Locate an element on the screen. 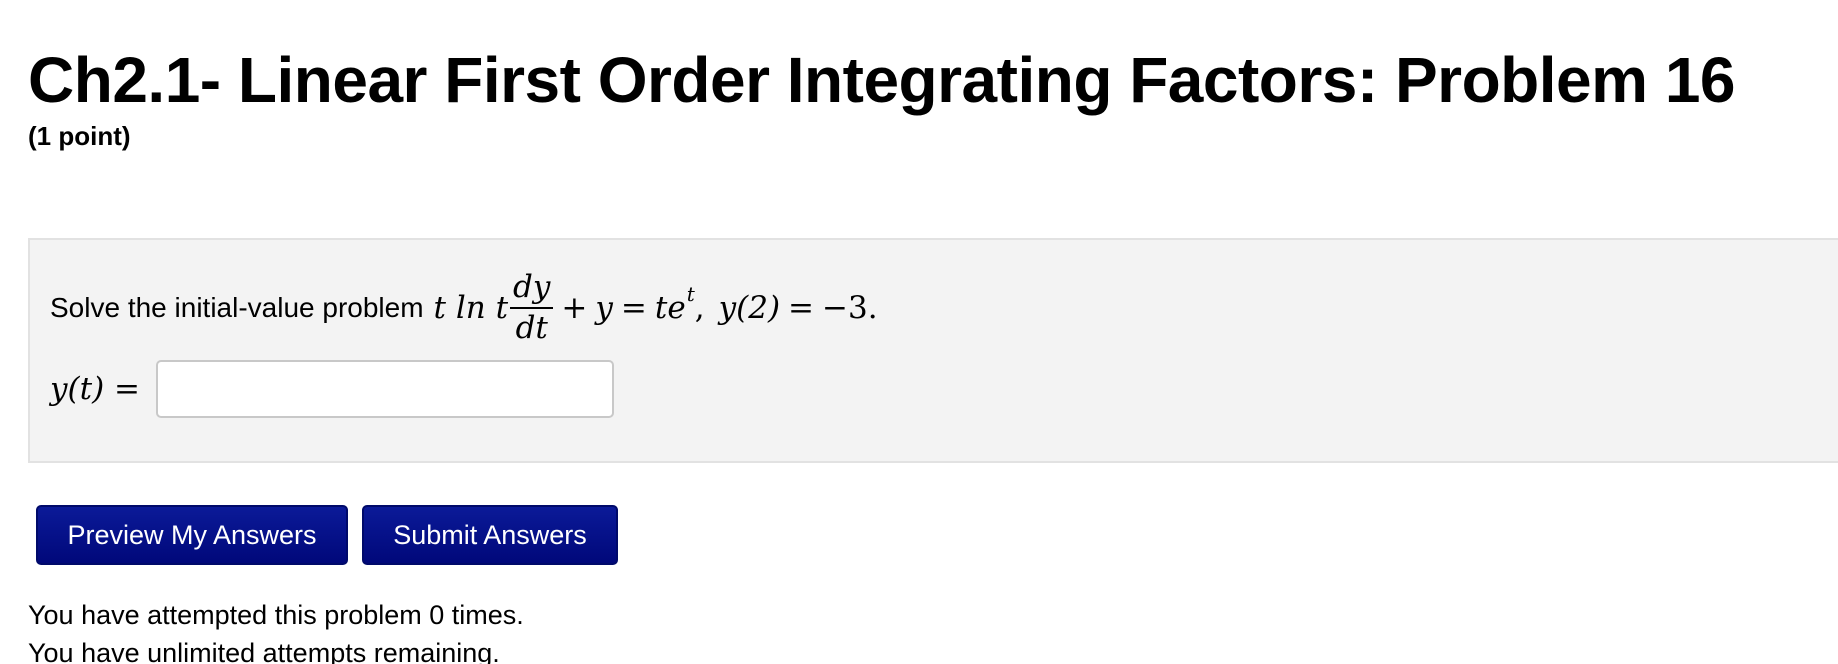  attempts-remaining-text: You have unlimited attempts remaining. is located at coordinates (264, 651).